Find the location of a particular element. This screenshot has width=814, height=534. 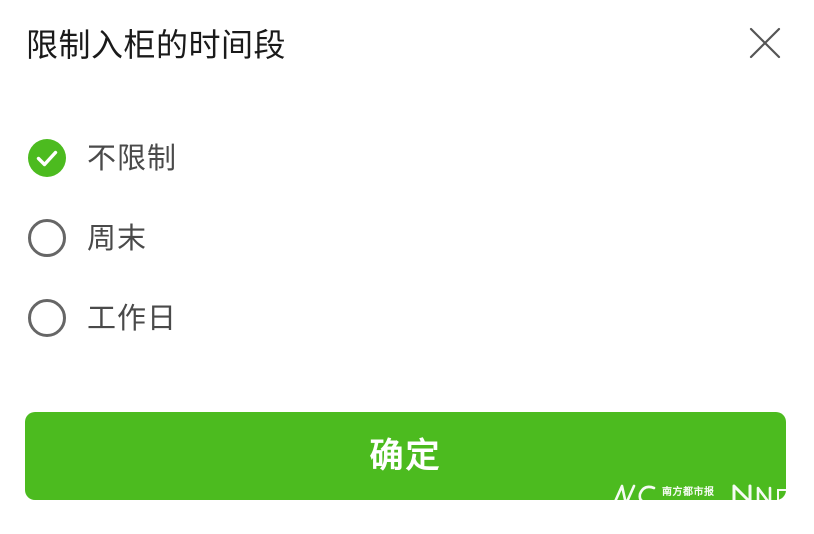

dialog-title: 限制入柜的时间段 is located at coordinates (156, 45).